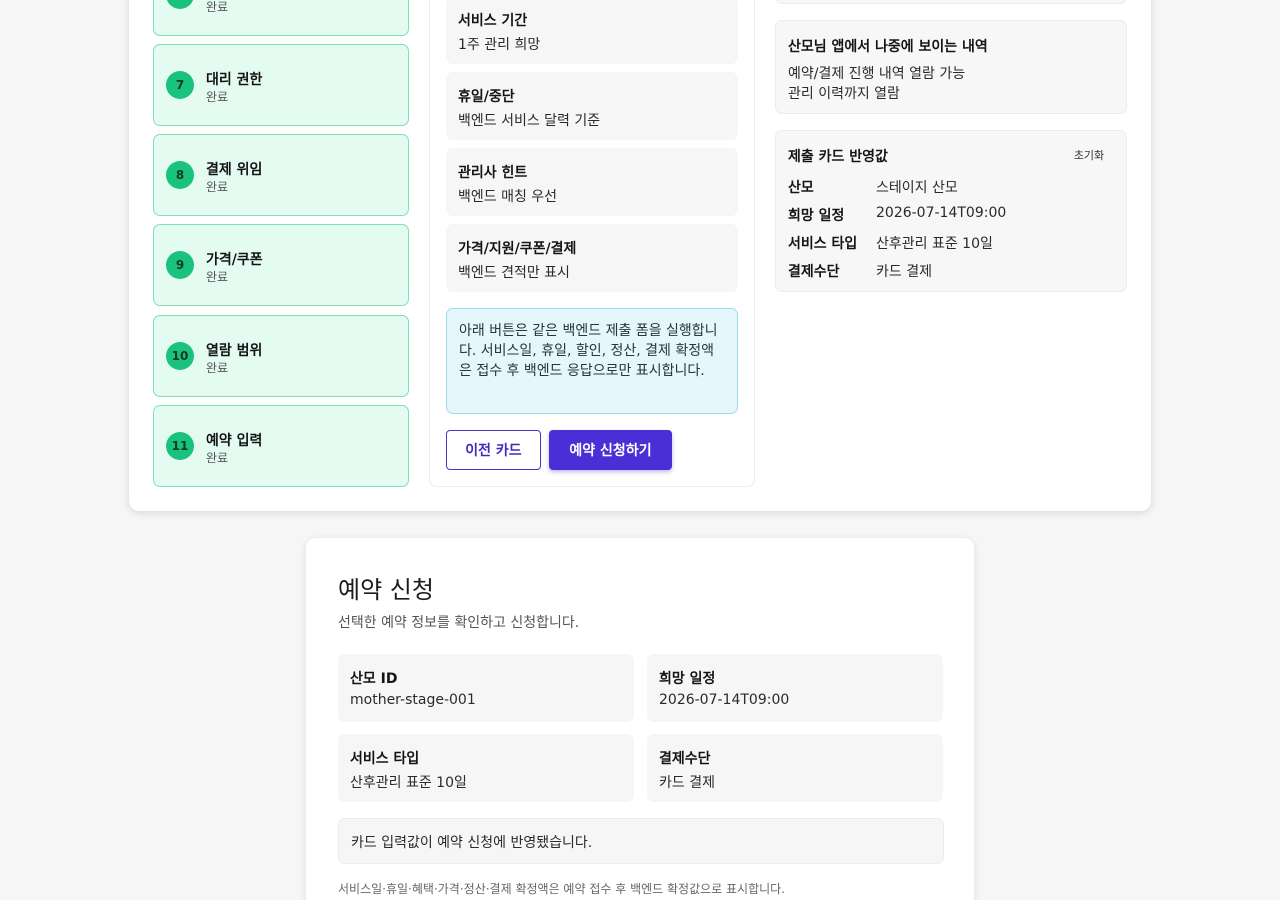 This screenshot has width=1280, height=900. Describe the element at coordinates (529, 121) in the screenshot. I see `card-value: 백엔드 서비스 달력 기준` at that location.